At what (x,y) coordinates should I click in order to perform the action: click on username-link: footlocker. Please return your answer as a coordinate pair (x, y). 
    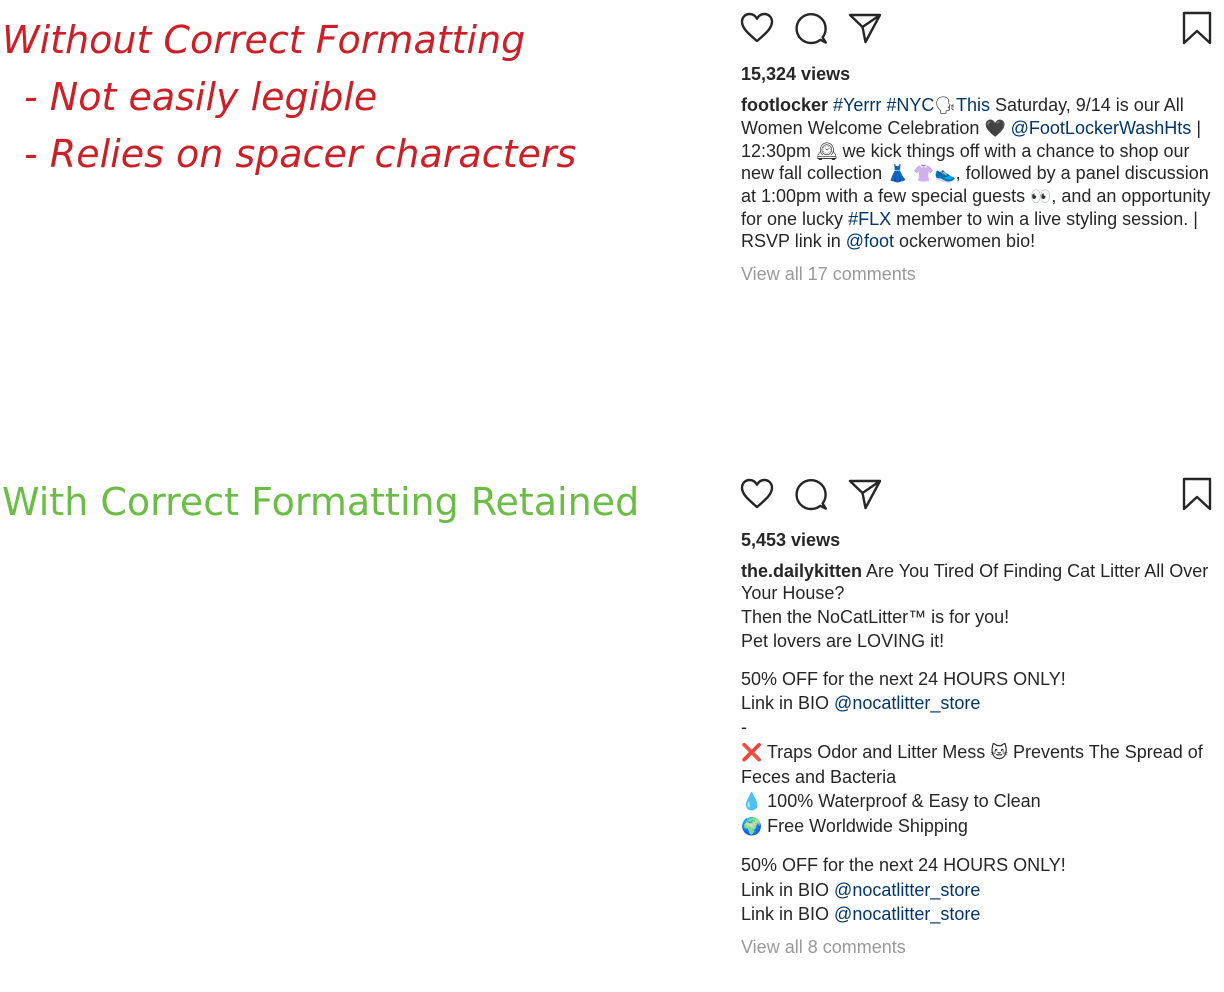
    Looking at the image, I should click on (784, 105).